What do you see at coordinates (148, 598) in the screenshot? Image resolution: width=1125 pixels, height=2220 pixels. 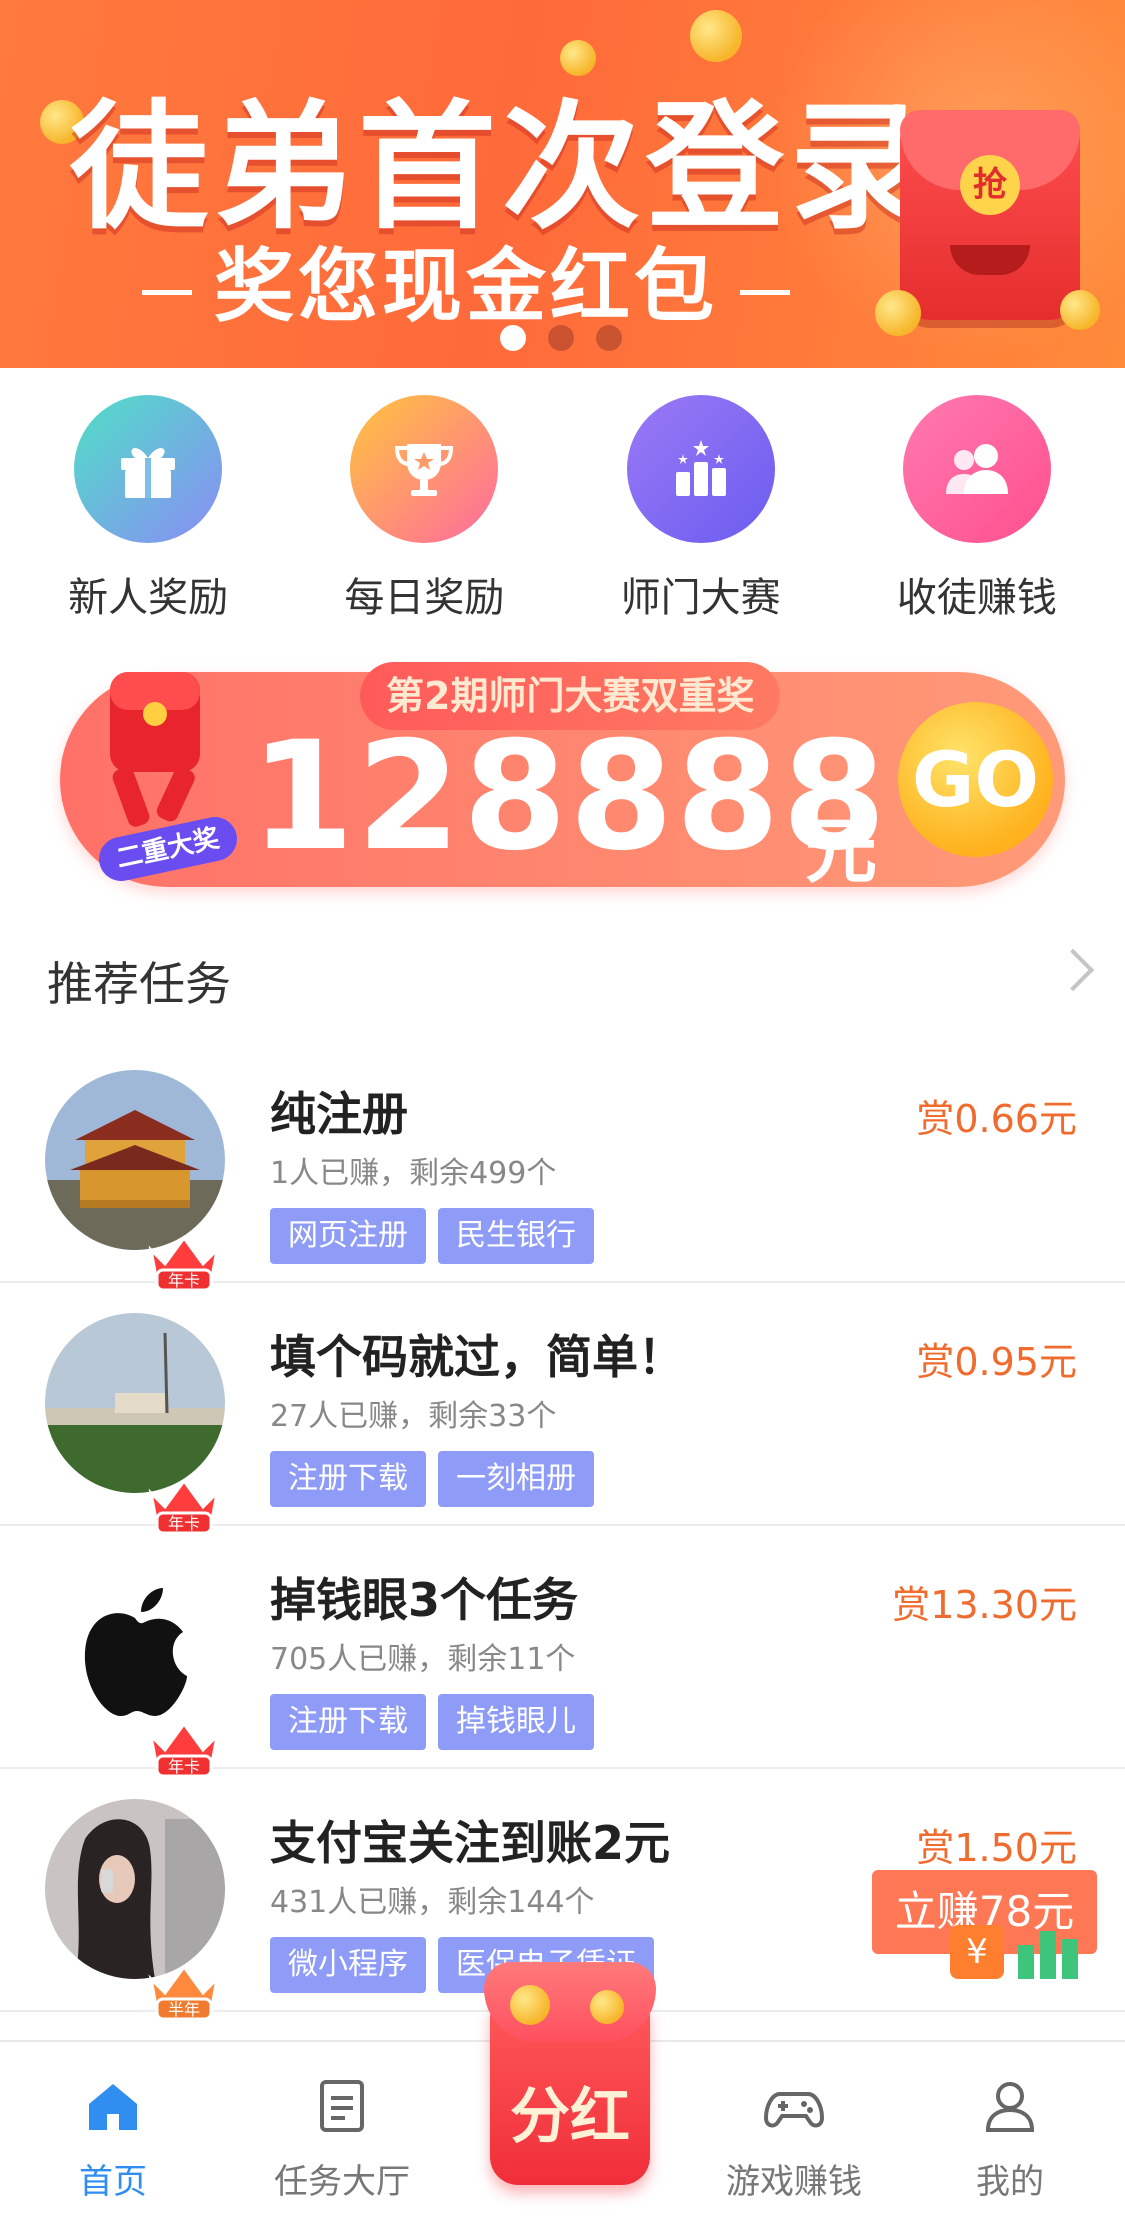 I see `quick-action-label: 新人奖励` at bounding box center [148, 598].